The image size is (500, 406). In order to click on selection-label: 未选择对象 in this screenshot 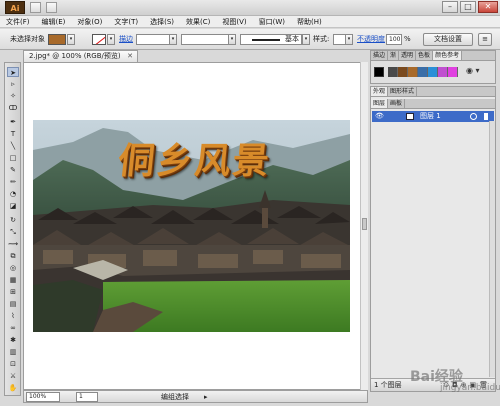, I will do `click(27, 39)`.